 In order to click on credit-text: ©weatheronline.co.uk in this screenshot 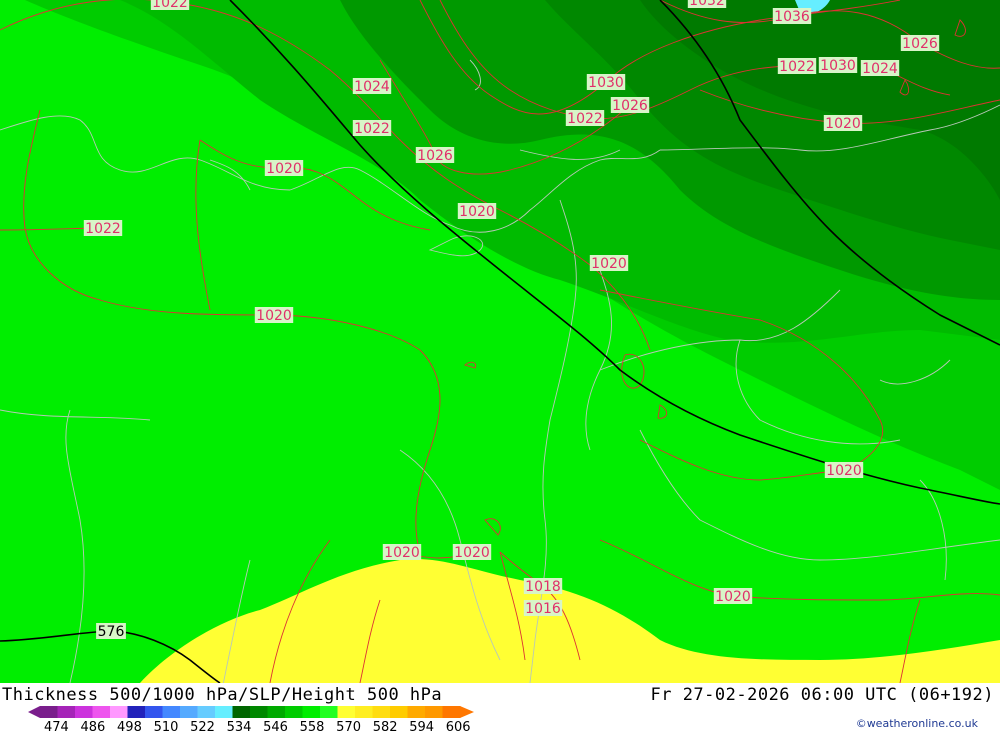, I will do `click(916, 723)`.